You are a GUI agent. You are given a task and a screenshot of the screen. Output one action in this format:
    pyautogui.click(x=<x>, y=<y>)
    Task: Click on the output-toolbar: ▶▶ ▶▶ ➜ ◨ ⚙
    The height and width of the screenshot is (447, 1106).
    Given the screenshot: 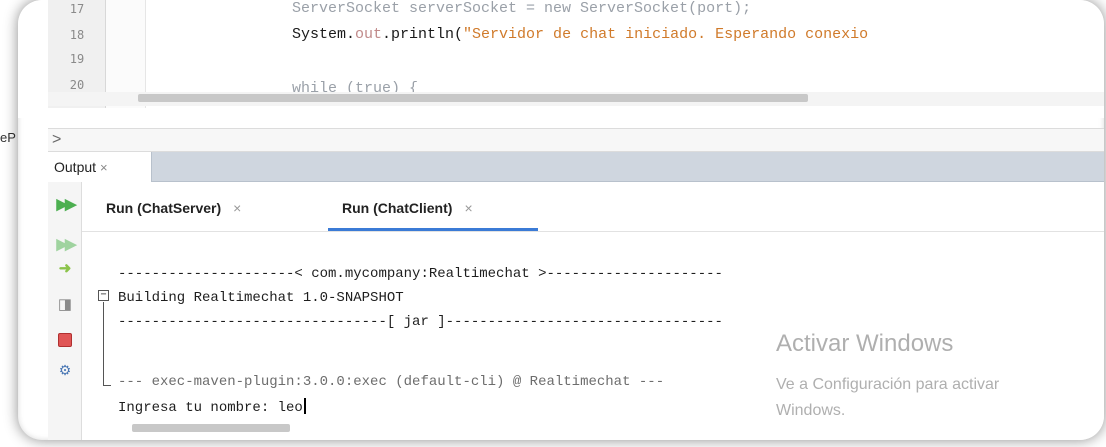 What is the action you would take?
    pyautogui.click(x=65, y=311)
    